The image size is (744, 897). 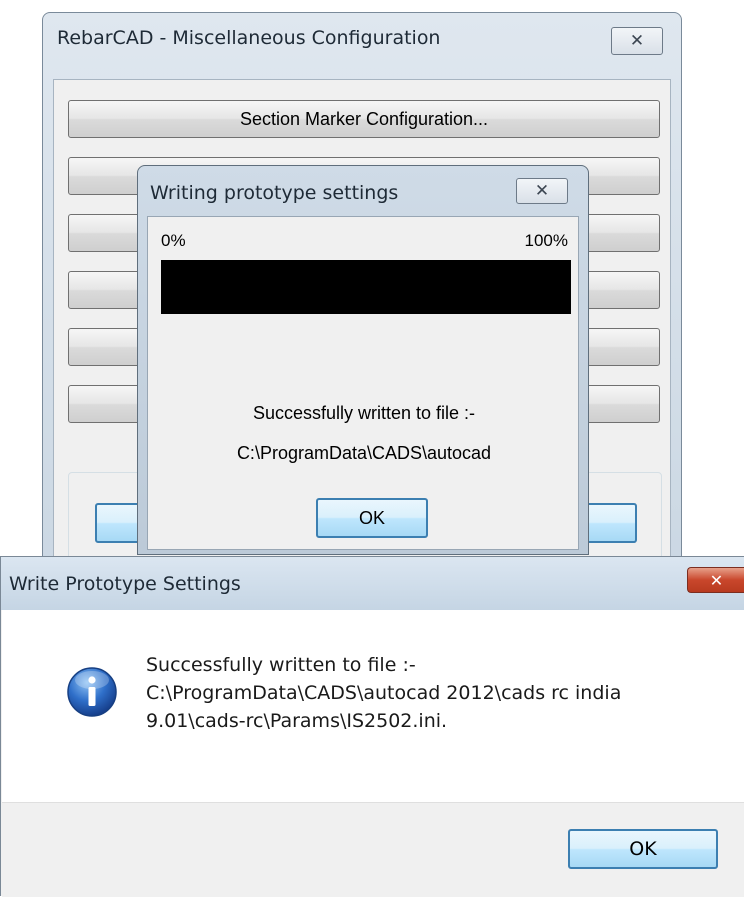 I want to click on message-line3: 9.01\cads-rc\Params\IS2502.ini., so click(x=297, y=721).